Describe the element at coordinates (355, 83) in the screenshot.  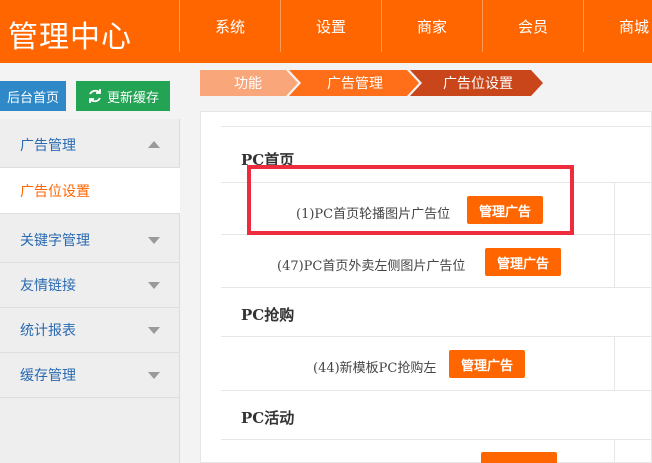
I see `breadcrumb-item-ad-management: 广告管理` at that location.